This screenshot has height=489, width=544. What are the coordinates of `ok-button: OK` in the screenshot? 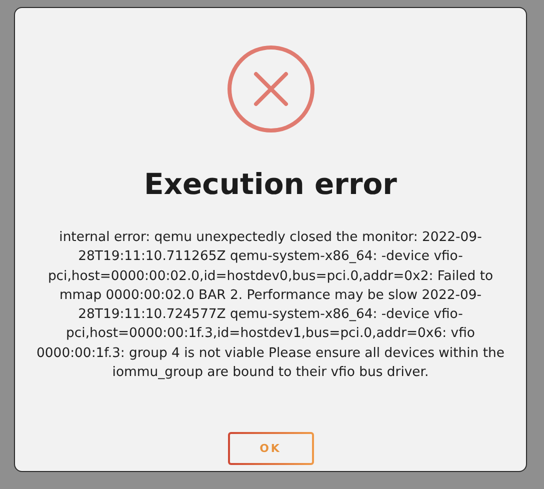 It's located at (271, 449).